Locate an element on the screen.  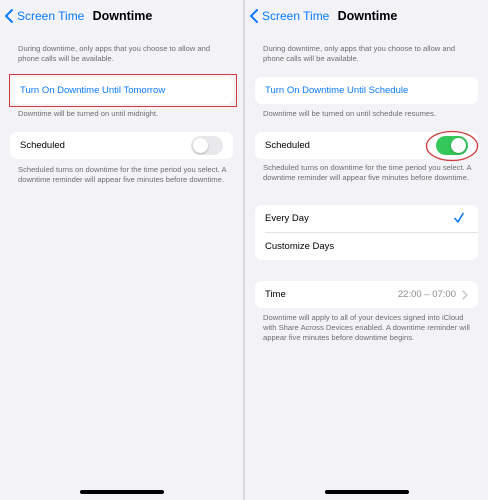
every-day-option: Every Day is located at coordinates (366, 218).